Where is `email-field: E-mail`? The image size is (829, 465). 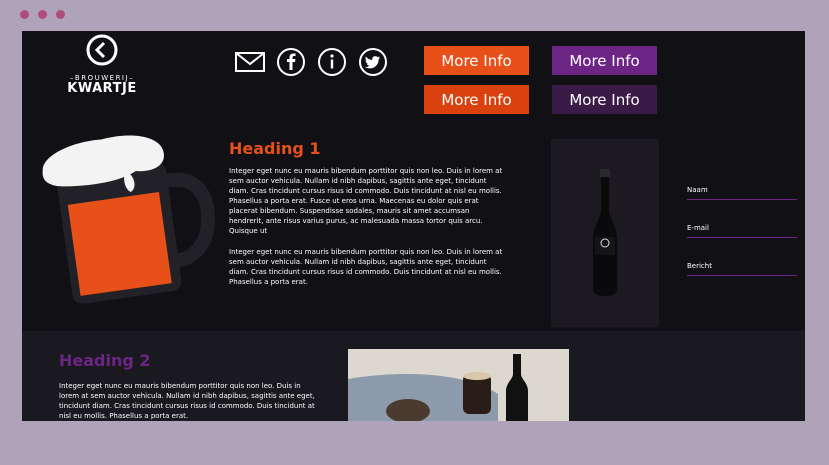
email-field: E-mail is located at coordinates (742, 226).